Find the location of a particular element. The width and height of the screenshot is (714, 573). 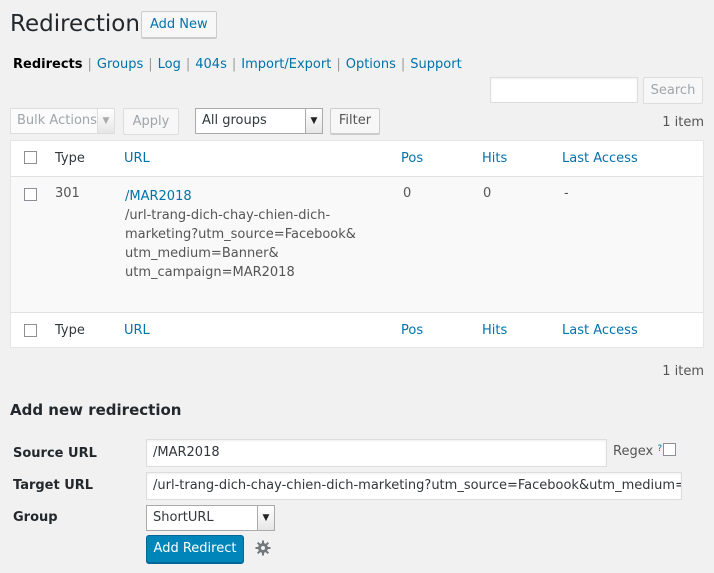

target-url-label: Target URL is located at coordinates (53, 485).